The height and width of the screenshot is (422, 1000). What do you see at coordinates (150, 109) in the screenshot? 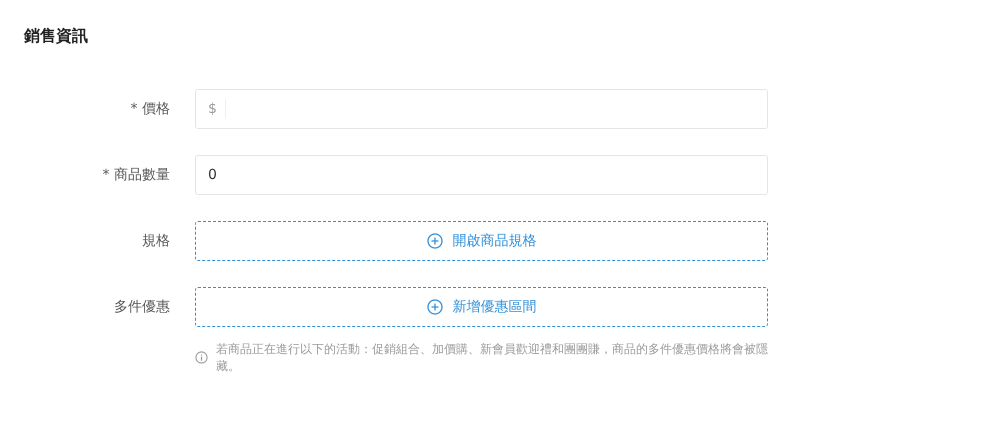
I see `field-label: * 價格` at bounding box center [150, 109].